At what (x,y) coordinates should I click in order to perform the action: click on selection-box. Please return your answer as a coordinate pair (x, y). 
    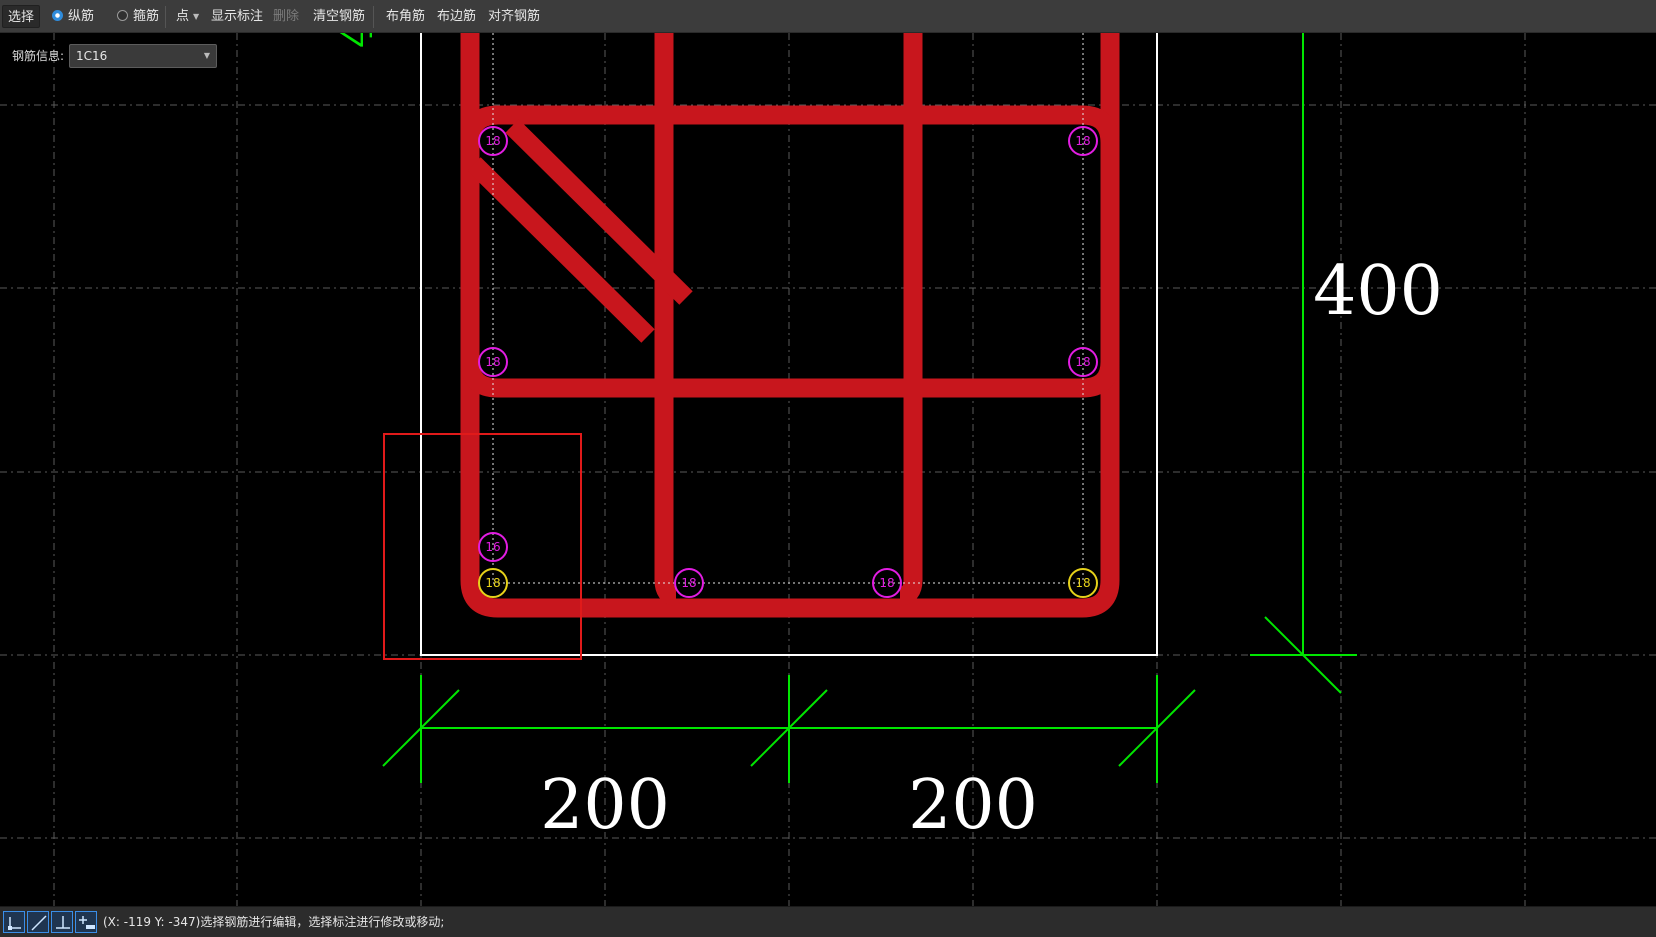
    Looking at the image, I should click on (482, 546).